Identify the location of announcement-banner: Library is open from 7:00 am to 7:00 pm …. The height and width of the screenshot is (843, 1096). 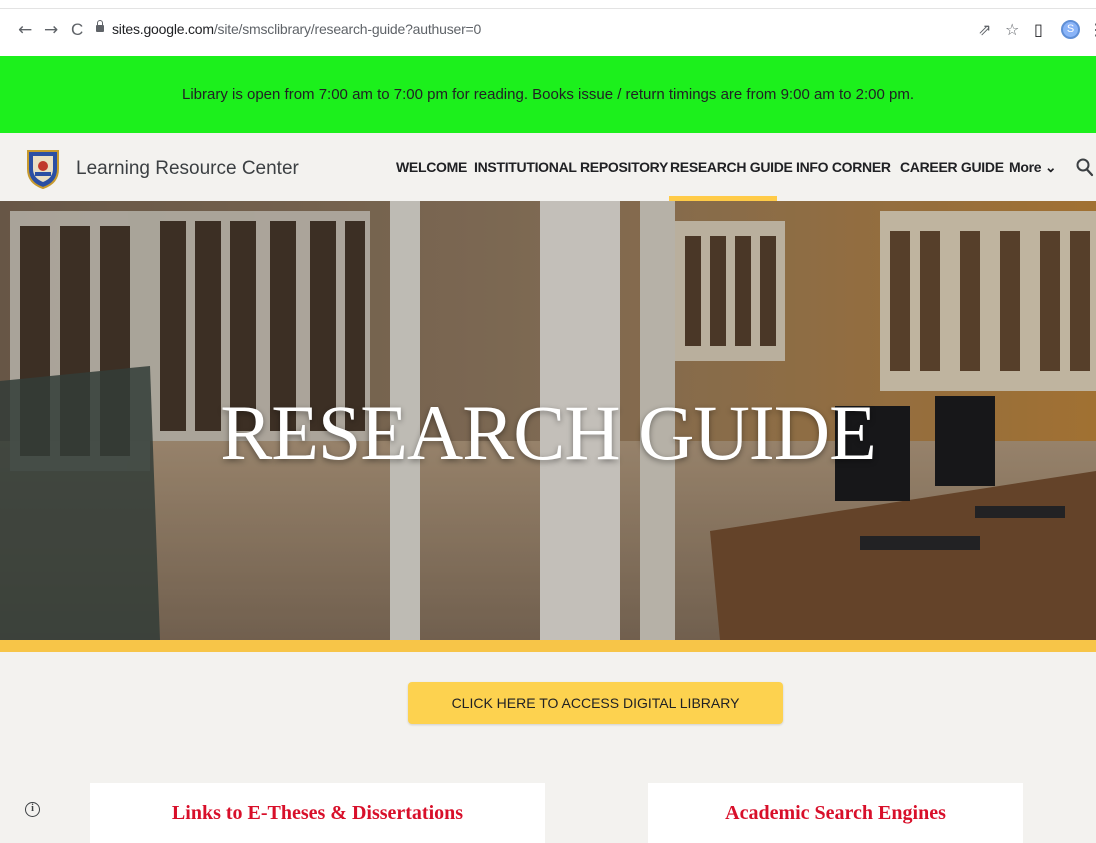
(548, 94).